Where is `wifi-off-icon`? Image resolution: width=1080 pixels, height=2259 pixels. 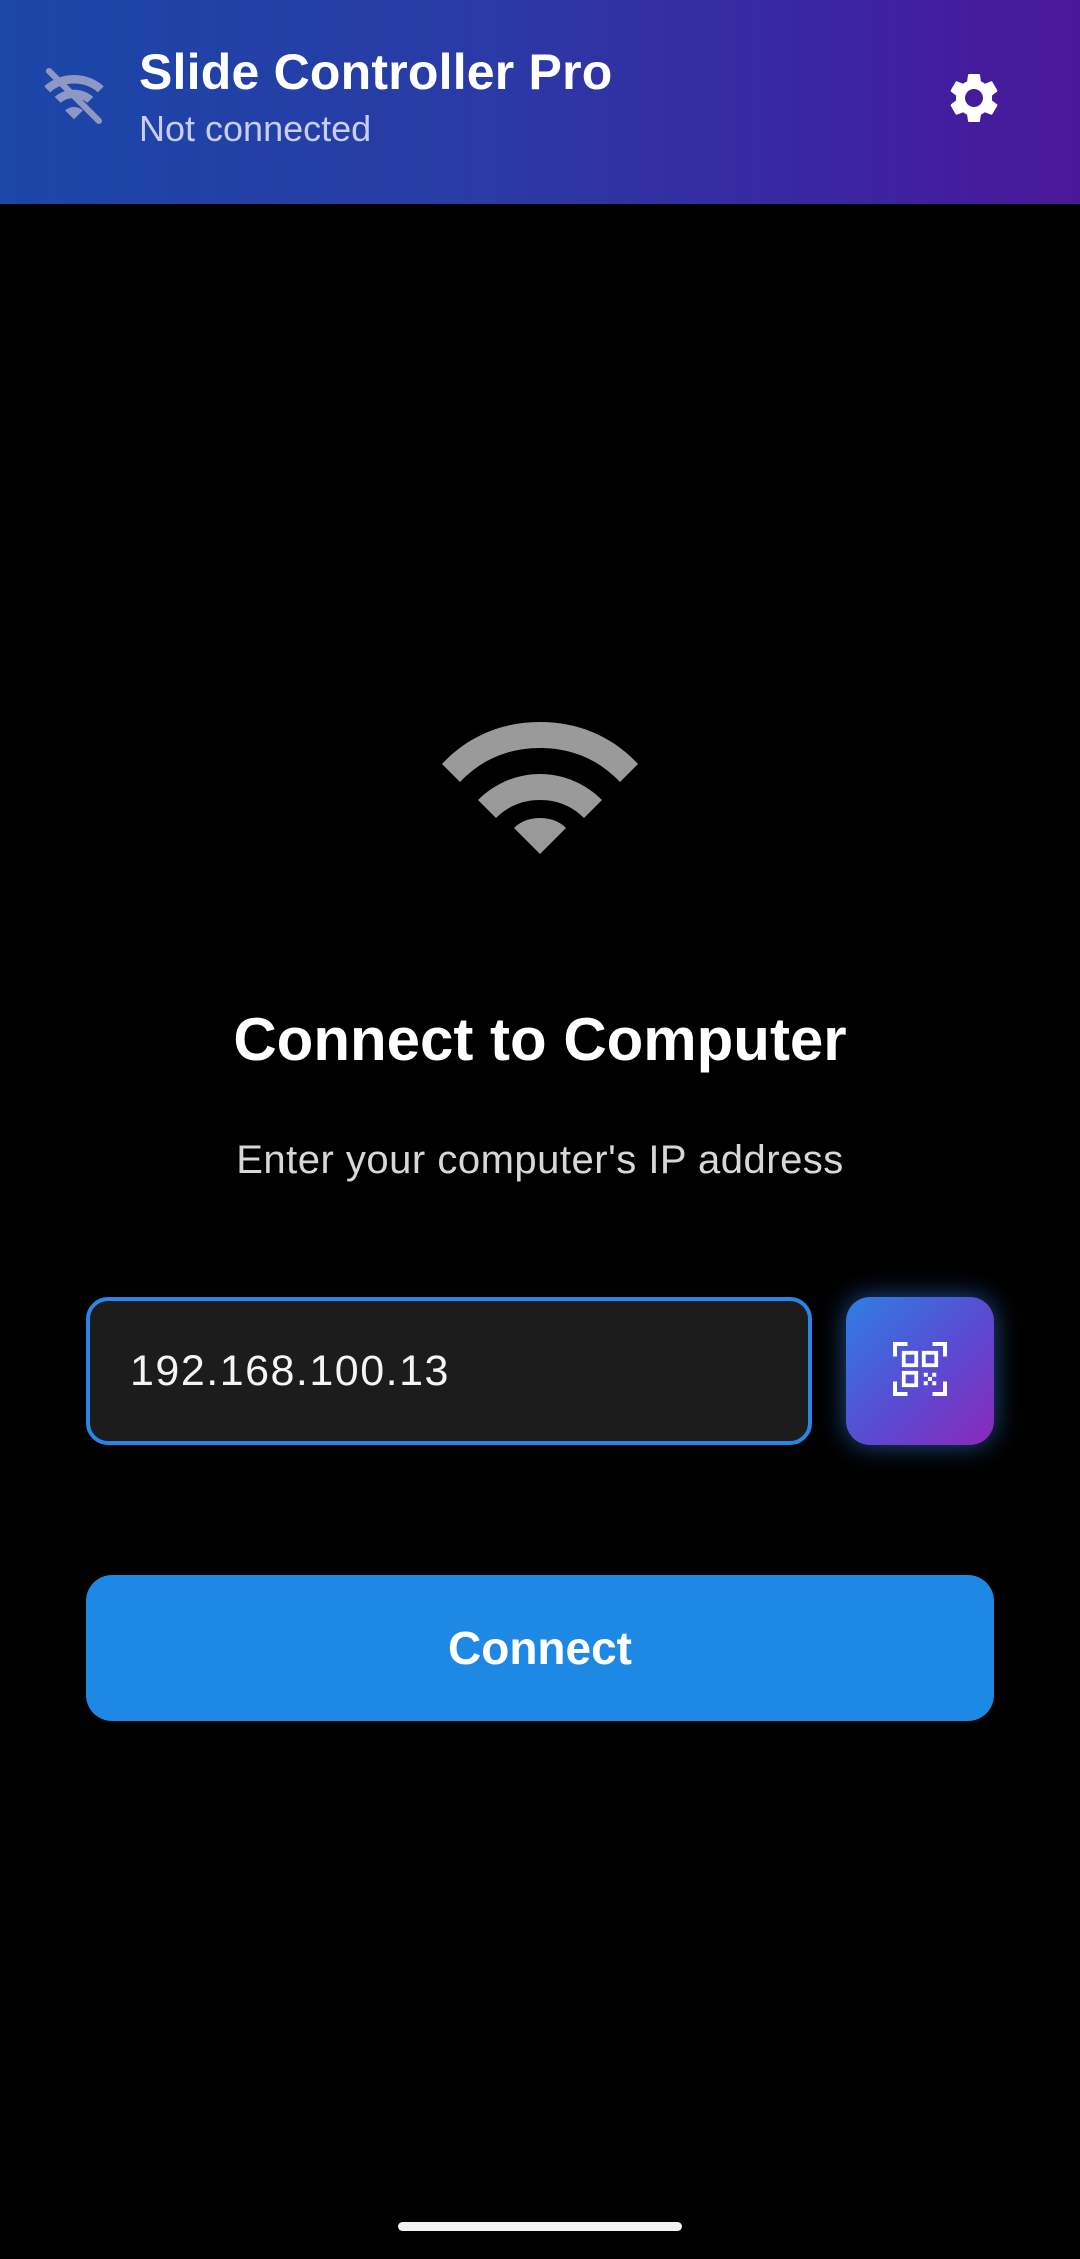
wifi-off-icon is located at coordinates (74, 96).